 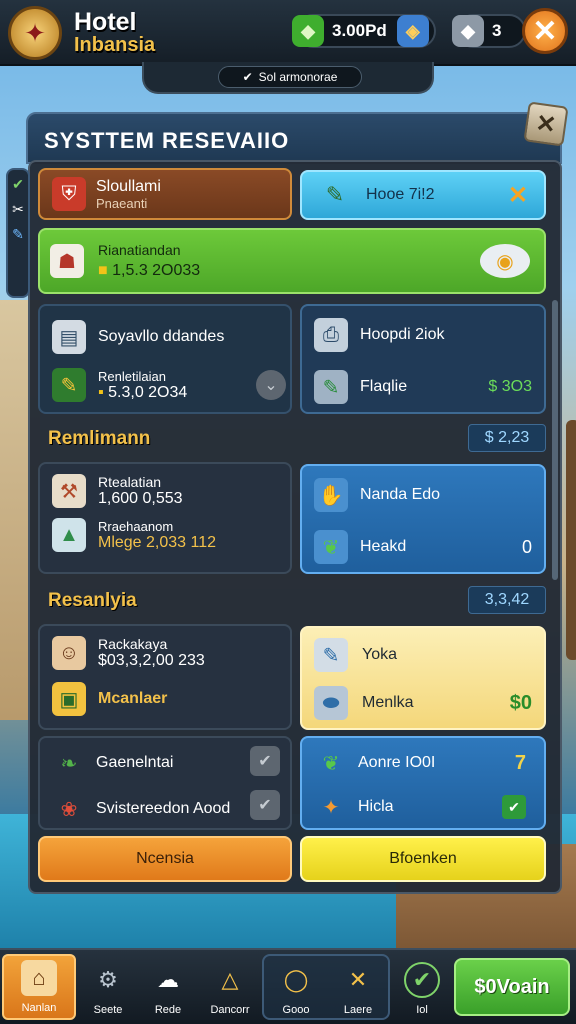 What do you see at coordinates (497, 30) in the screenshot?
I see `currency-secondary-value: 3` at bounding box center [497, 30].